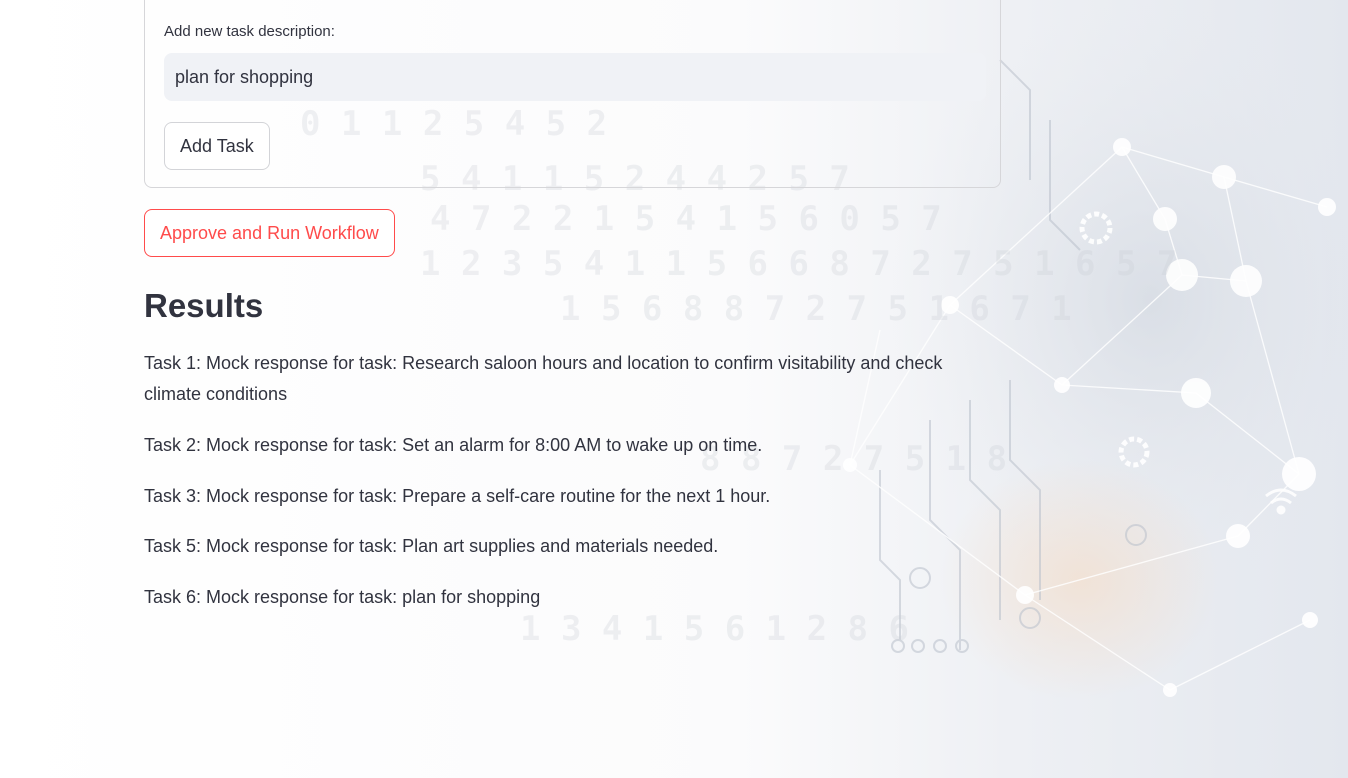  Describe the element at coordinates (249, 31) in the screenshot. I see `task-description-label: Add new task description:` at that location.